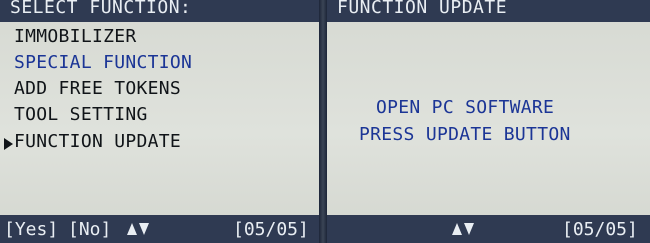 This screenshot has height=243, width=650. I want to click on footer-bar: [05/05], so click(488, 229).